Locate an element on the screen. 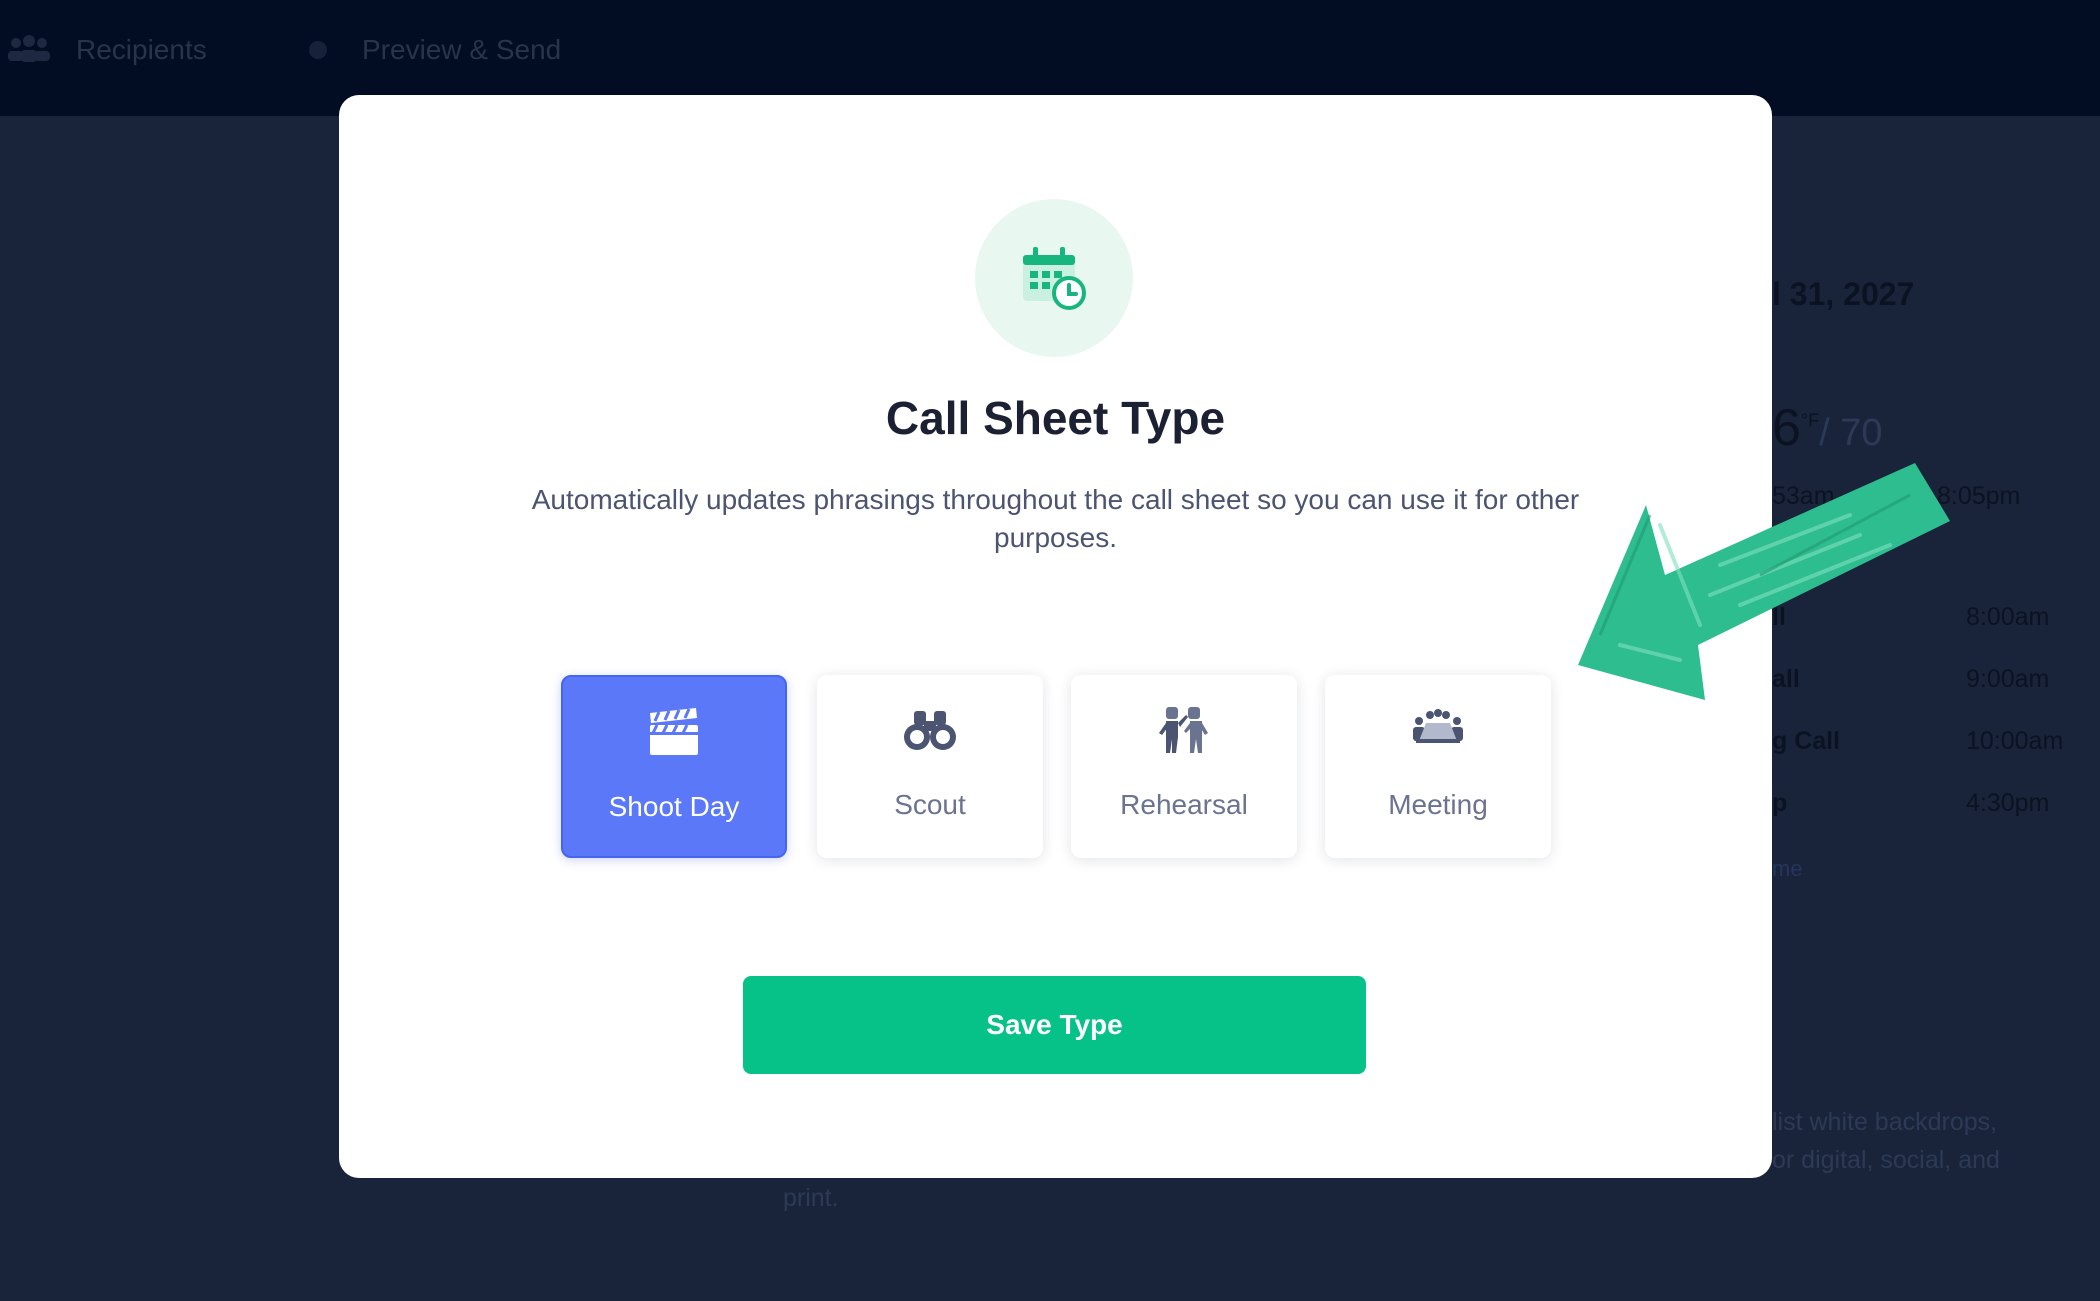 This screenshot has width=2100, height=1301. schedule-time: 4:30pm is located at coordinates (2008, 803).